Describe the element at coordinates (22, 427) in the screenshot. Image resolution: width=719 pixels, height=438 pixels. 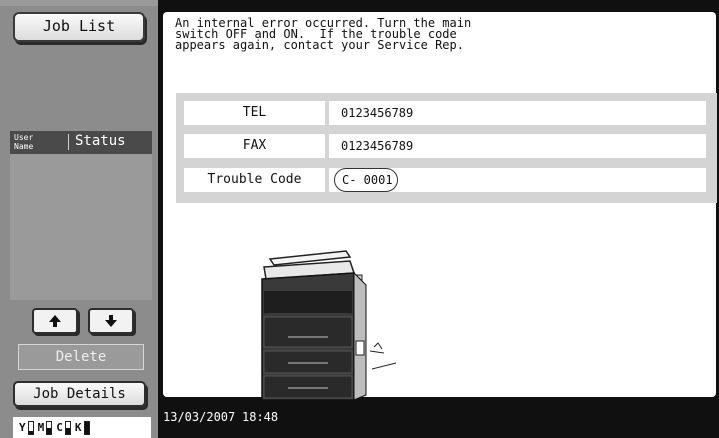
I see `toner-label: Y` at that location.